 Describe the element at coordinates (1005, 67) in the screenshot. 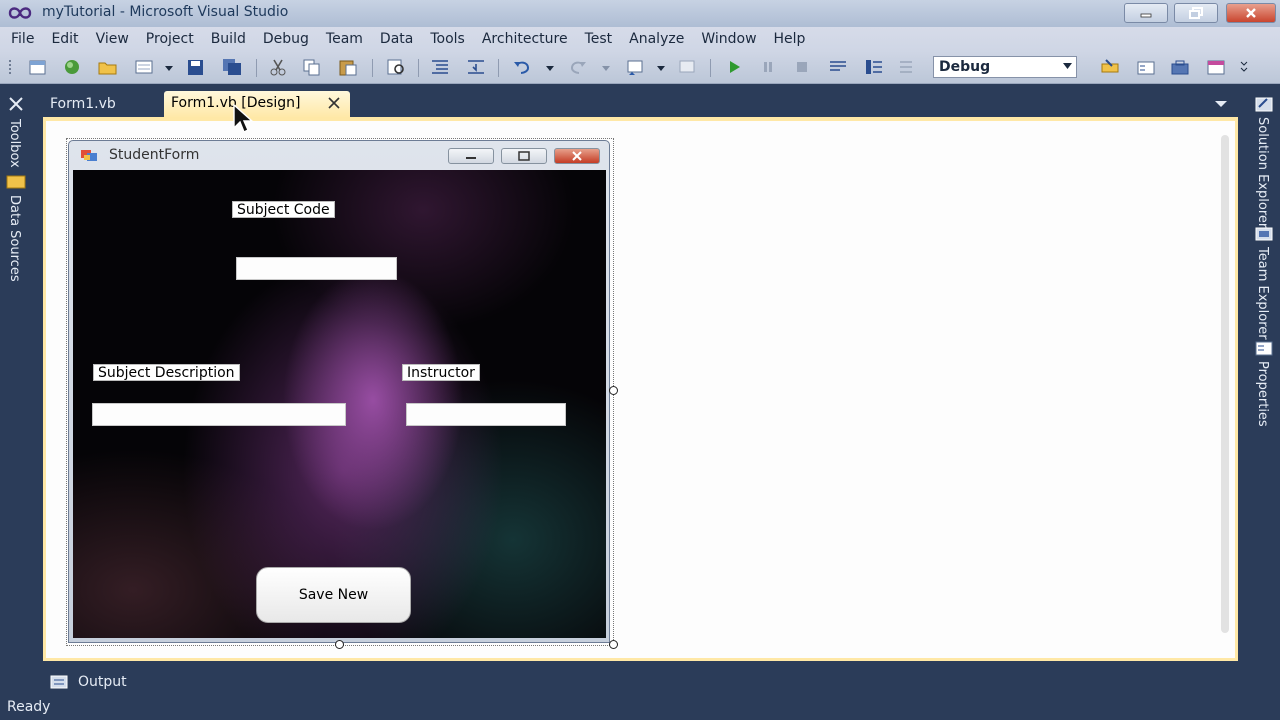

I see `solution-configuration-select: Debug` at that location.